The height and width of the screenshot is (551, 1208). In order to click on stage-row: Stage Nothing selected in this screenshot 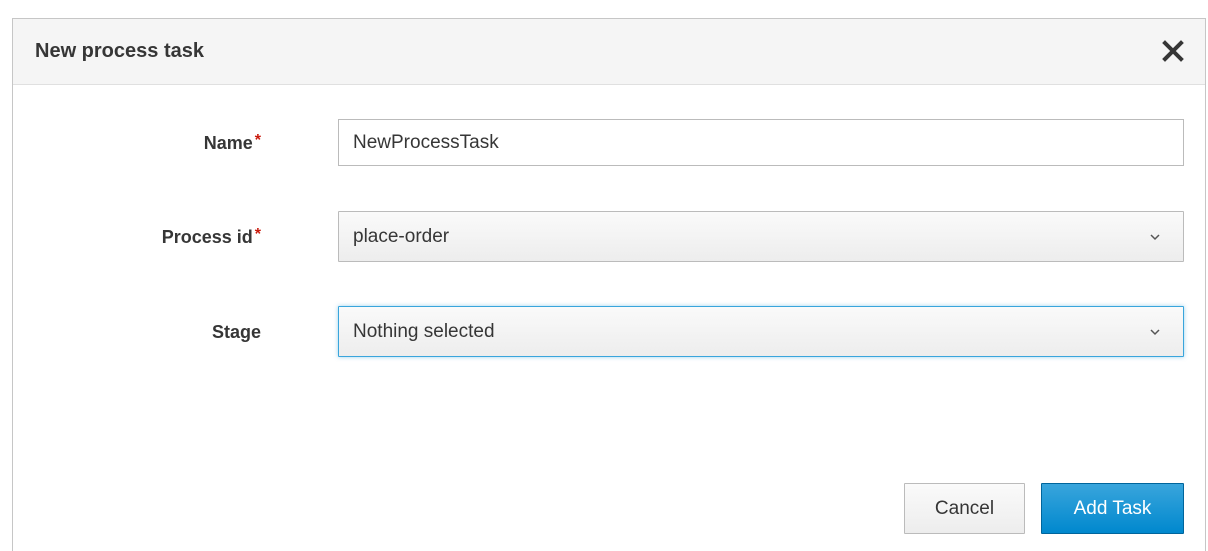, I will do `click(609, 331)`.